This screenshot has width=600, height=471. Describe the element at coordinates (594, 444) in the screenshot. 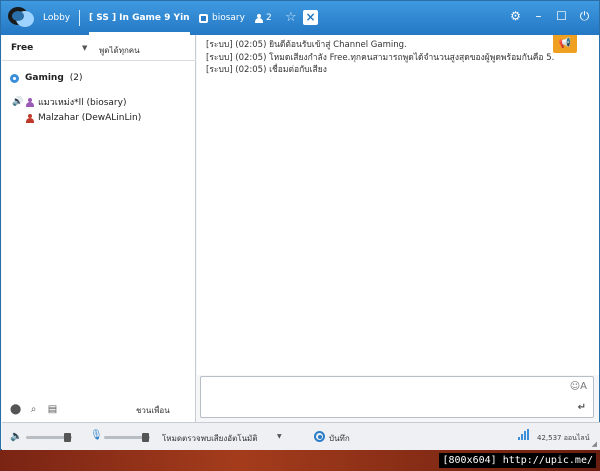

I see `resize-grip-icon: ◢` at that location.